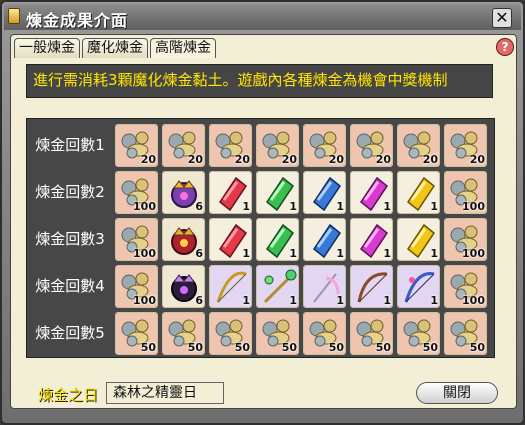 The image size is (525, 425). I want to click on title-bar: 煉金成果介面 ✕, so click(262, 17).